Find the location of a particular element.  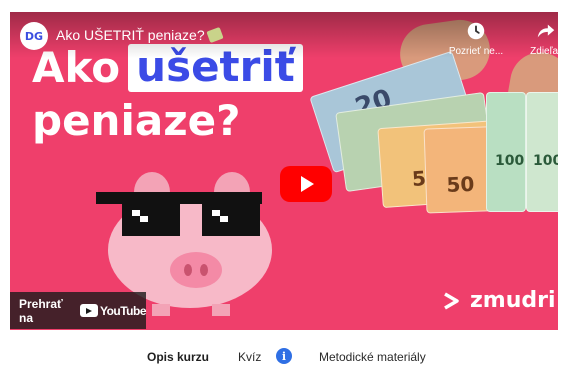

tab-course-description: Opis kurzu is located at coordinates (178, 357).